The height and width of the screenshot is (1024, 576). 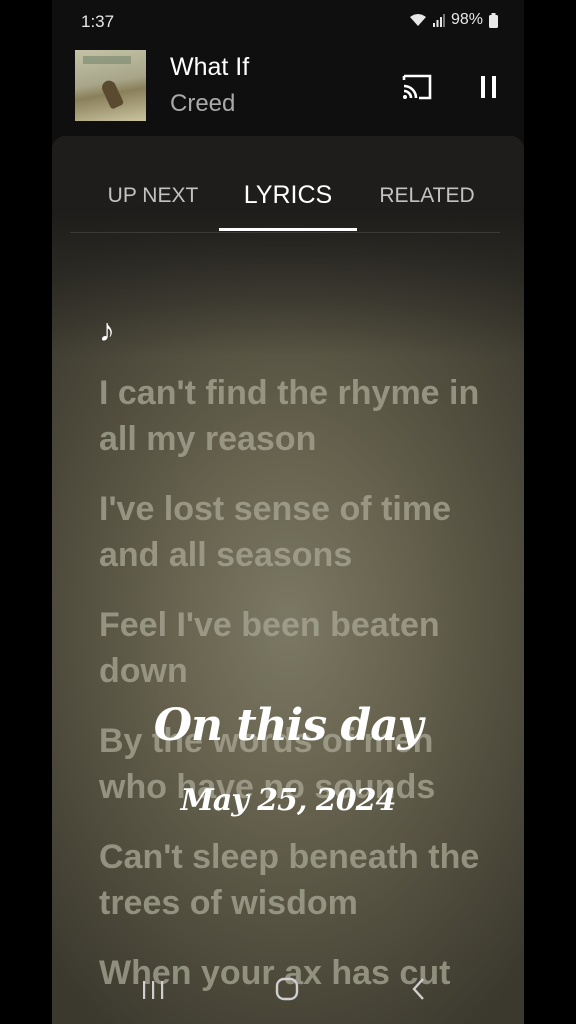 I want to click on system-nav-bar, so click(x=288, y=992).